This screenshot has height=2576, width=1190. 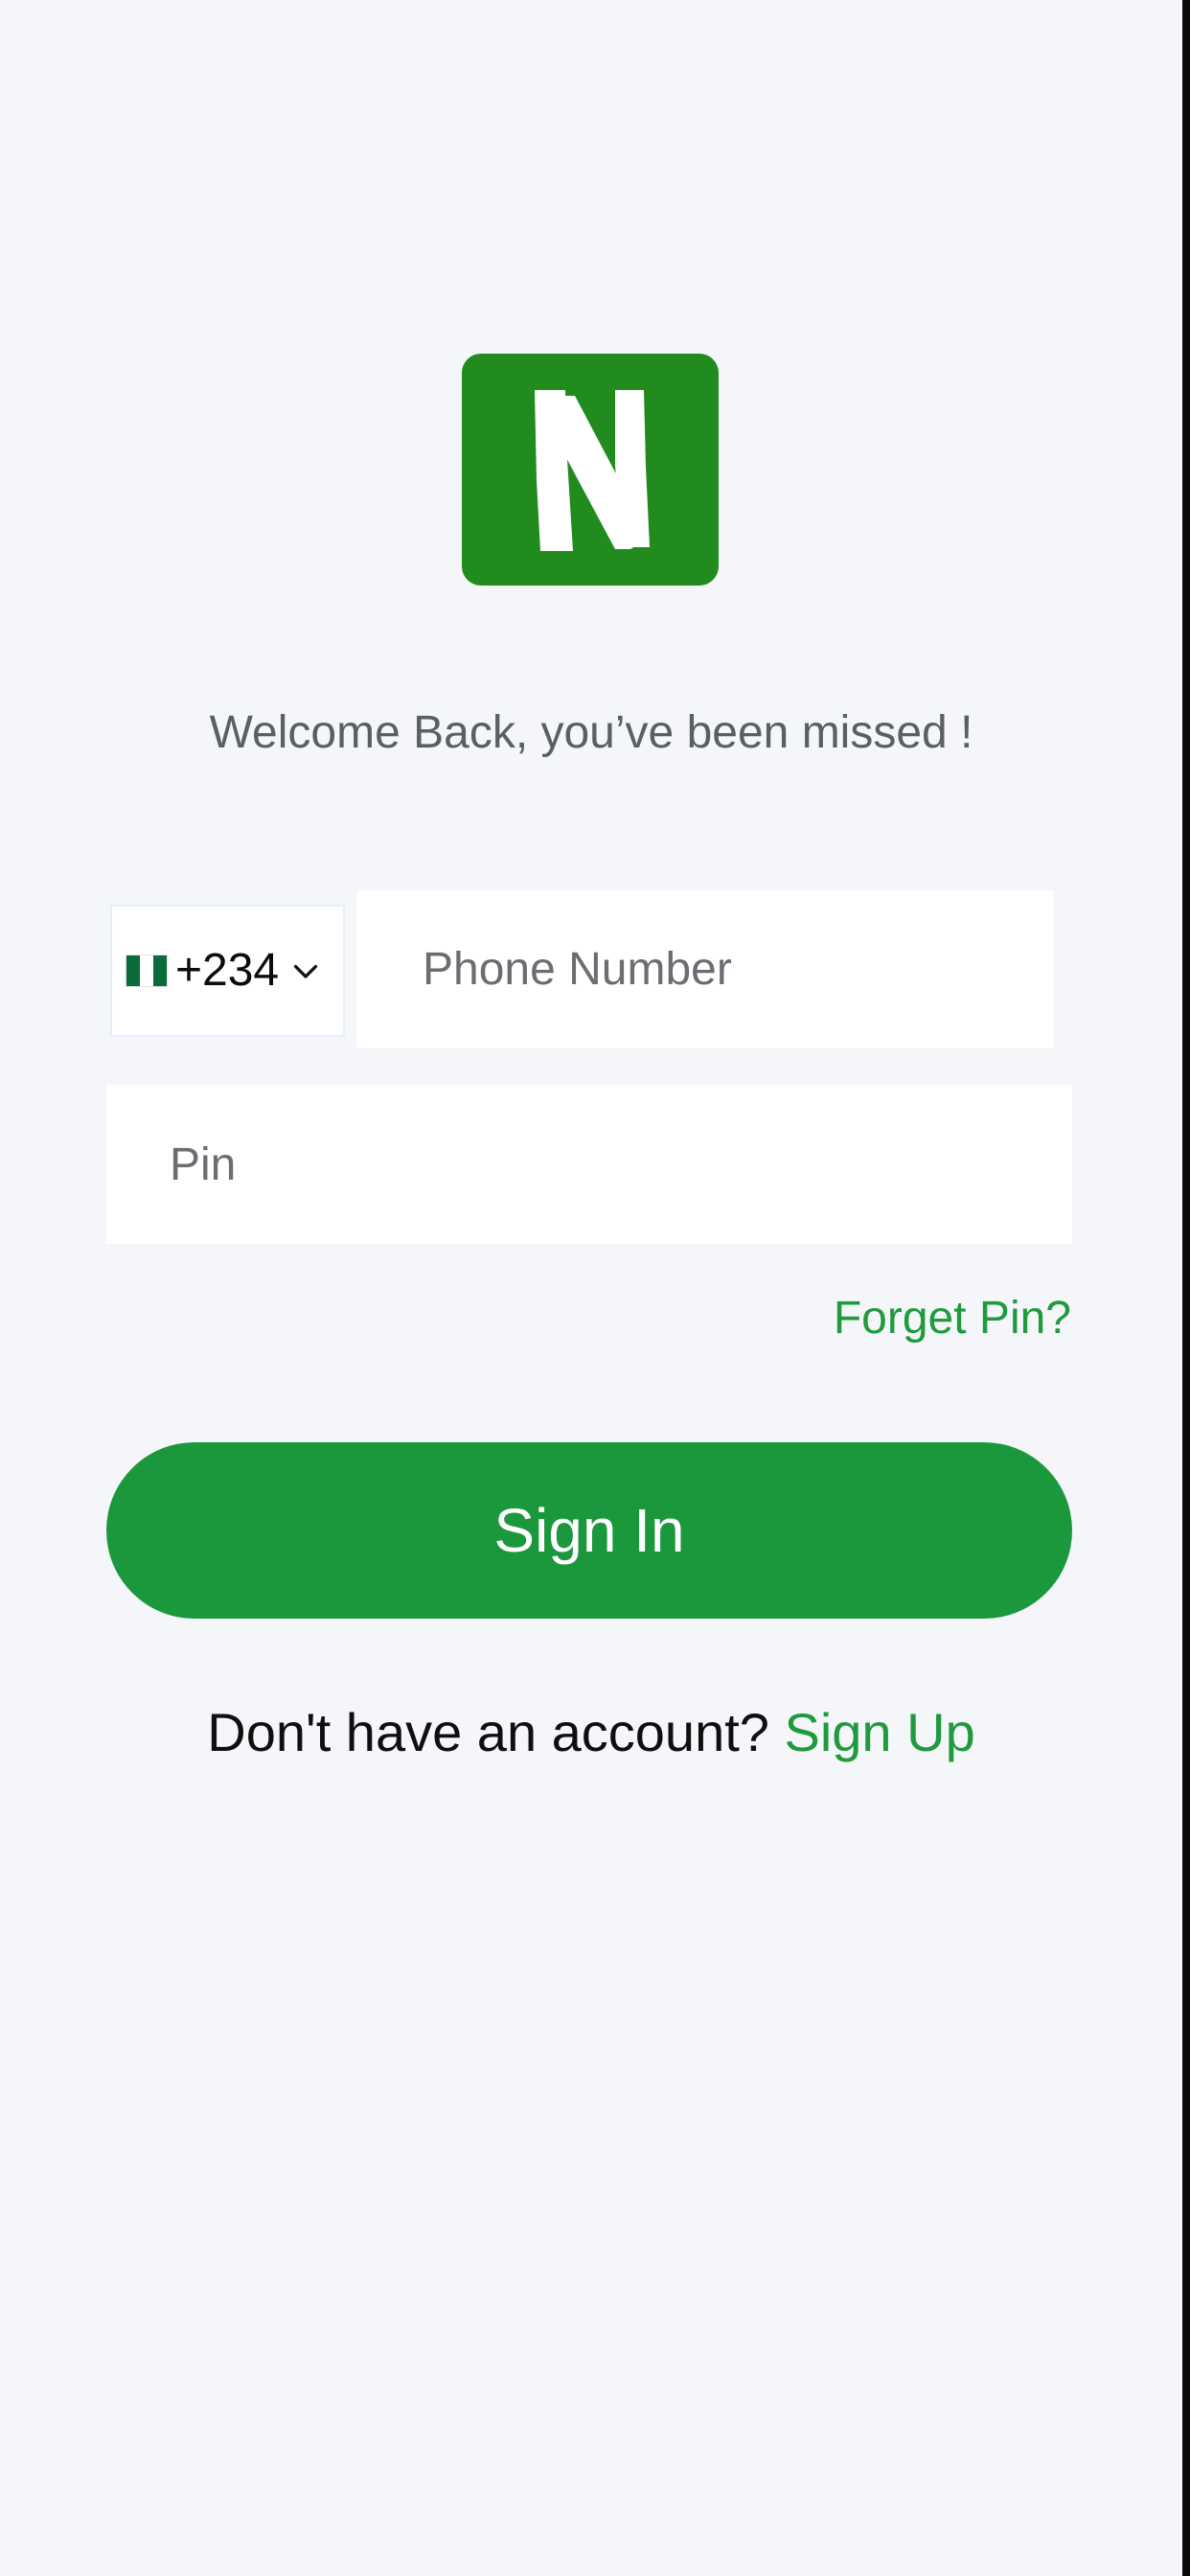 I want to click on phone-number-input: Phone Number, so click(x=705, y=969).